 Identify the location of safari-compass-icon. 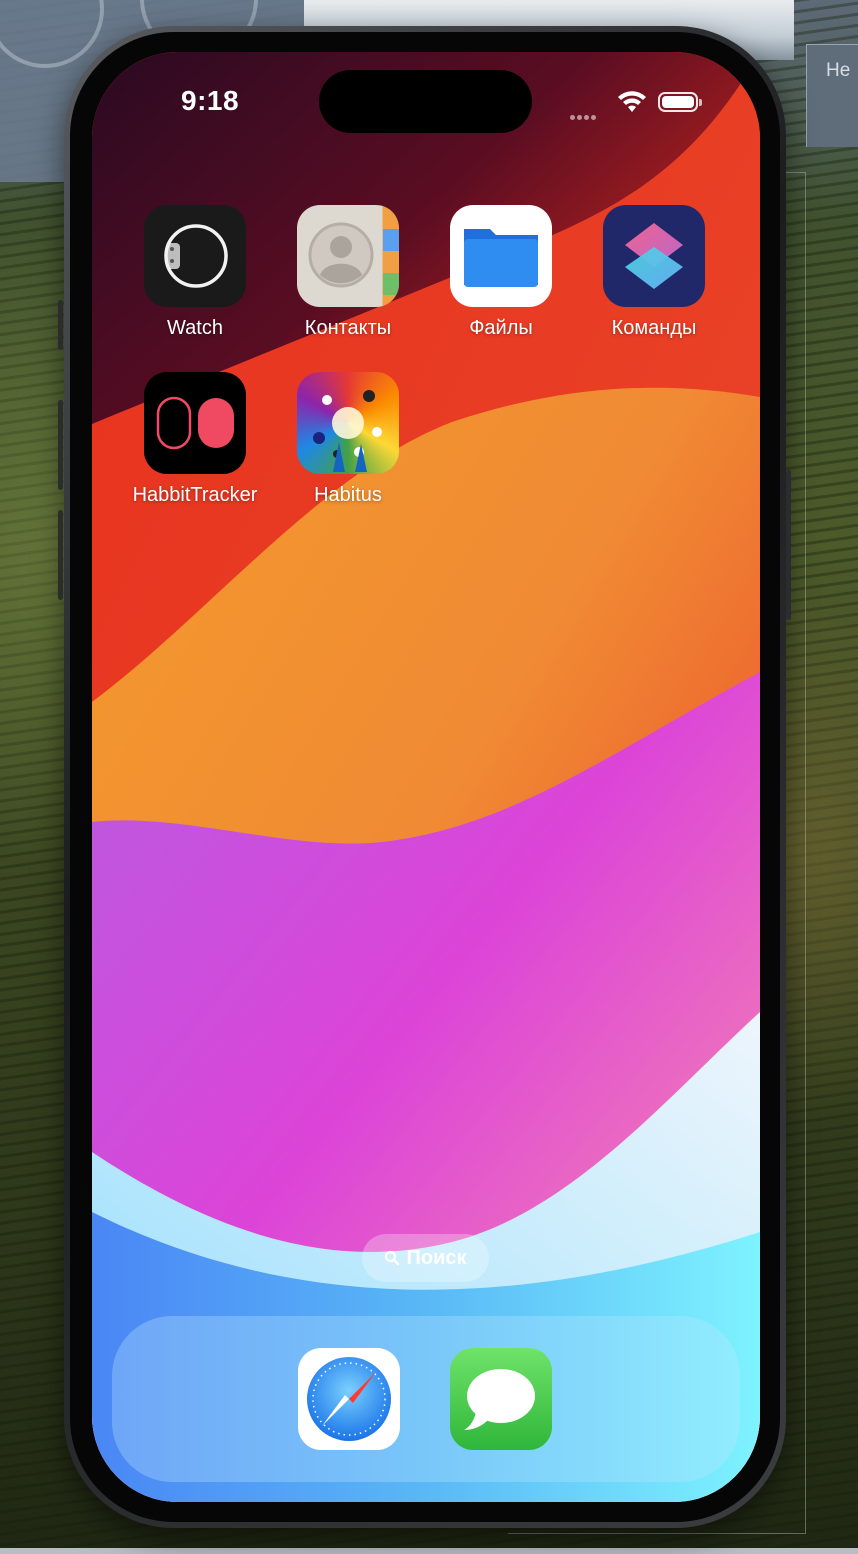
(349, 1399).